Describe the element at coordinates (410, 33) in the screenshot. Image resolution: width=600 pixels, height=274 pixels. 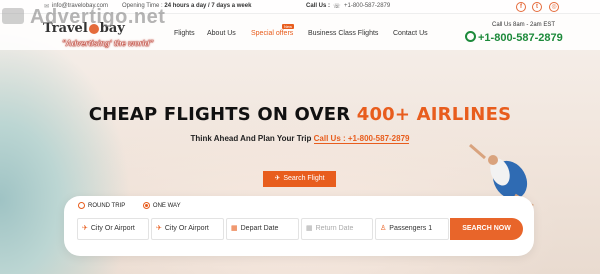
I see `nav-contact-us: Contact Us` at that location.